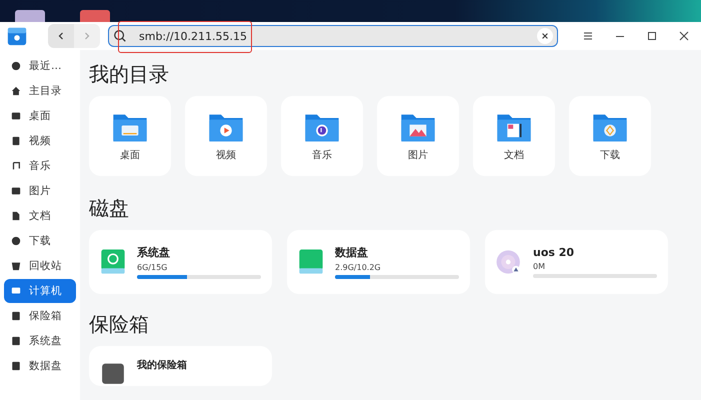 Image resolution: width=701 pixels, height=400 pixels. What do you see at coordinates (40, 266) in the screenshot?
I see `sidebar-item: 回收站` at bounding box center [40, 266].